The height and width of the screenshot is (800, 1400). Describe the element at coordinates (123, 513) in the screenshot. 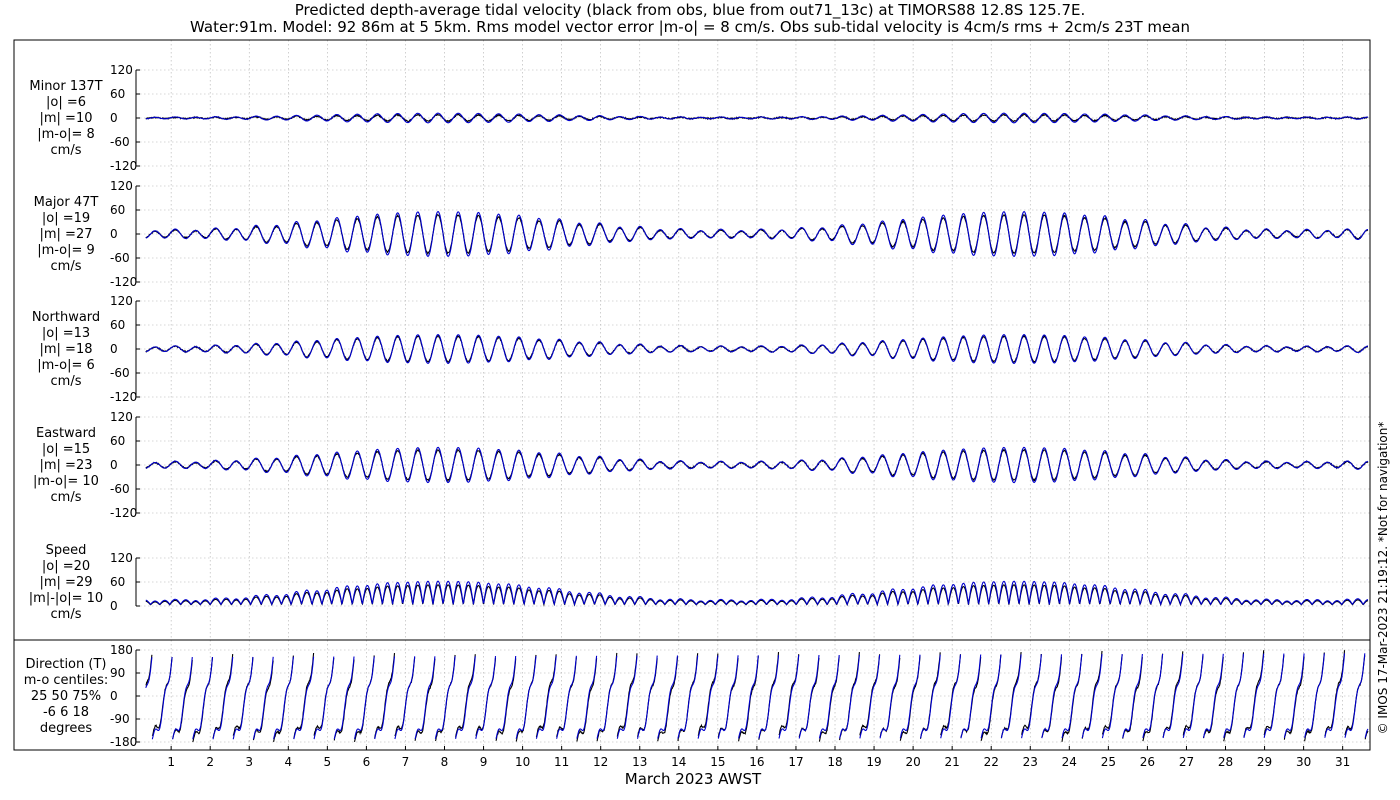

I see `y-tick-label-eastward: -120` at that location.